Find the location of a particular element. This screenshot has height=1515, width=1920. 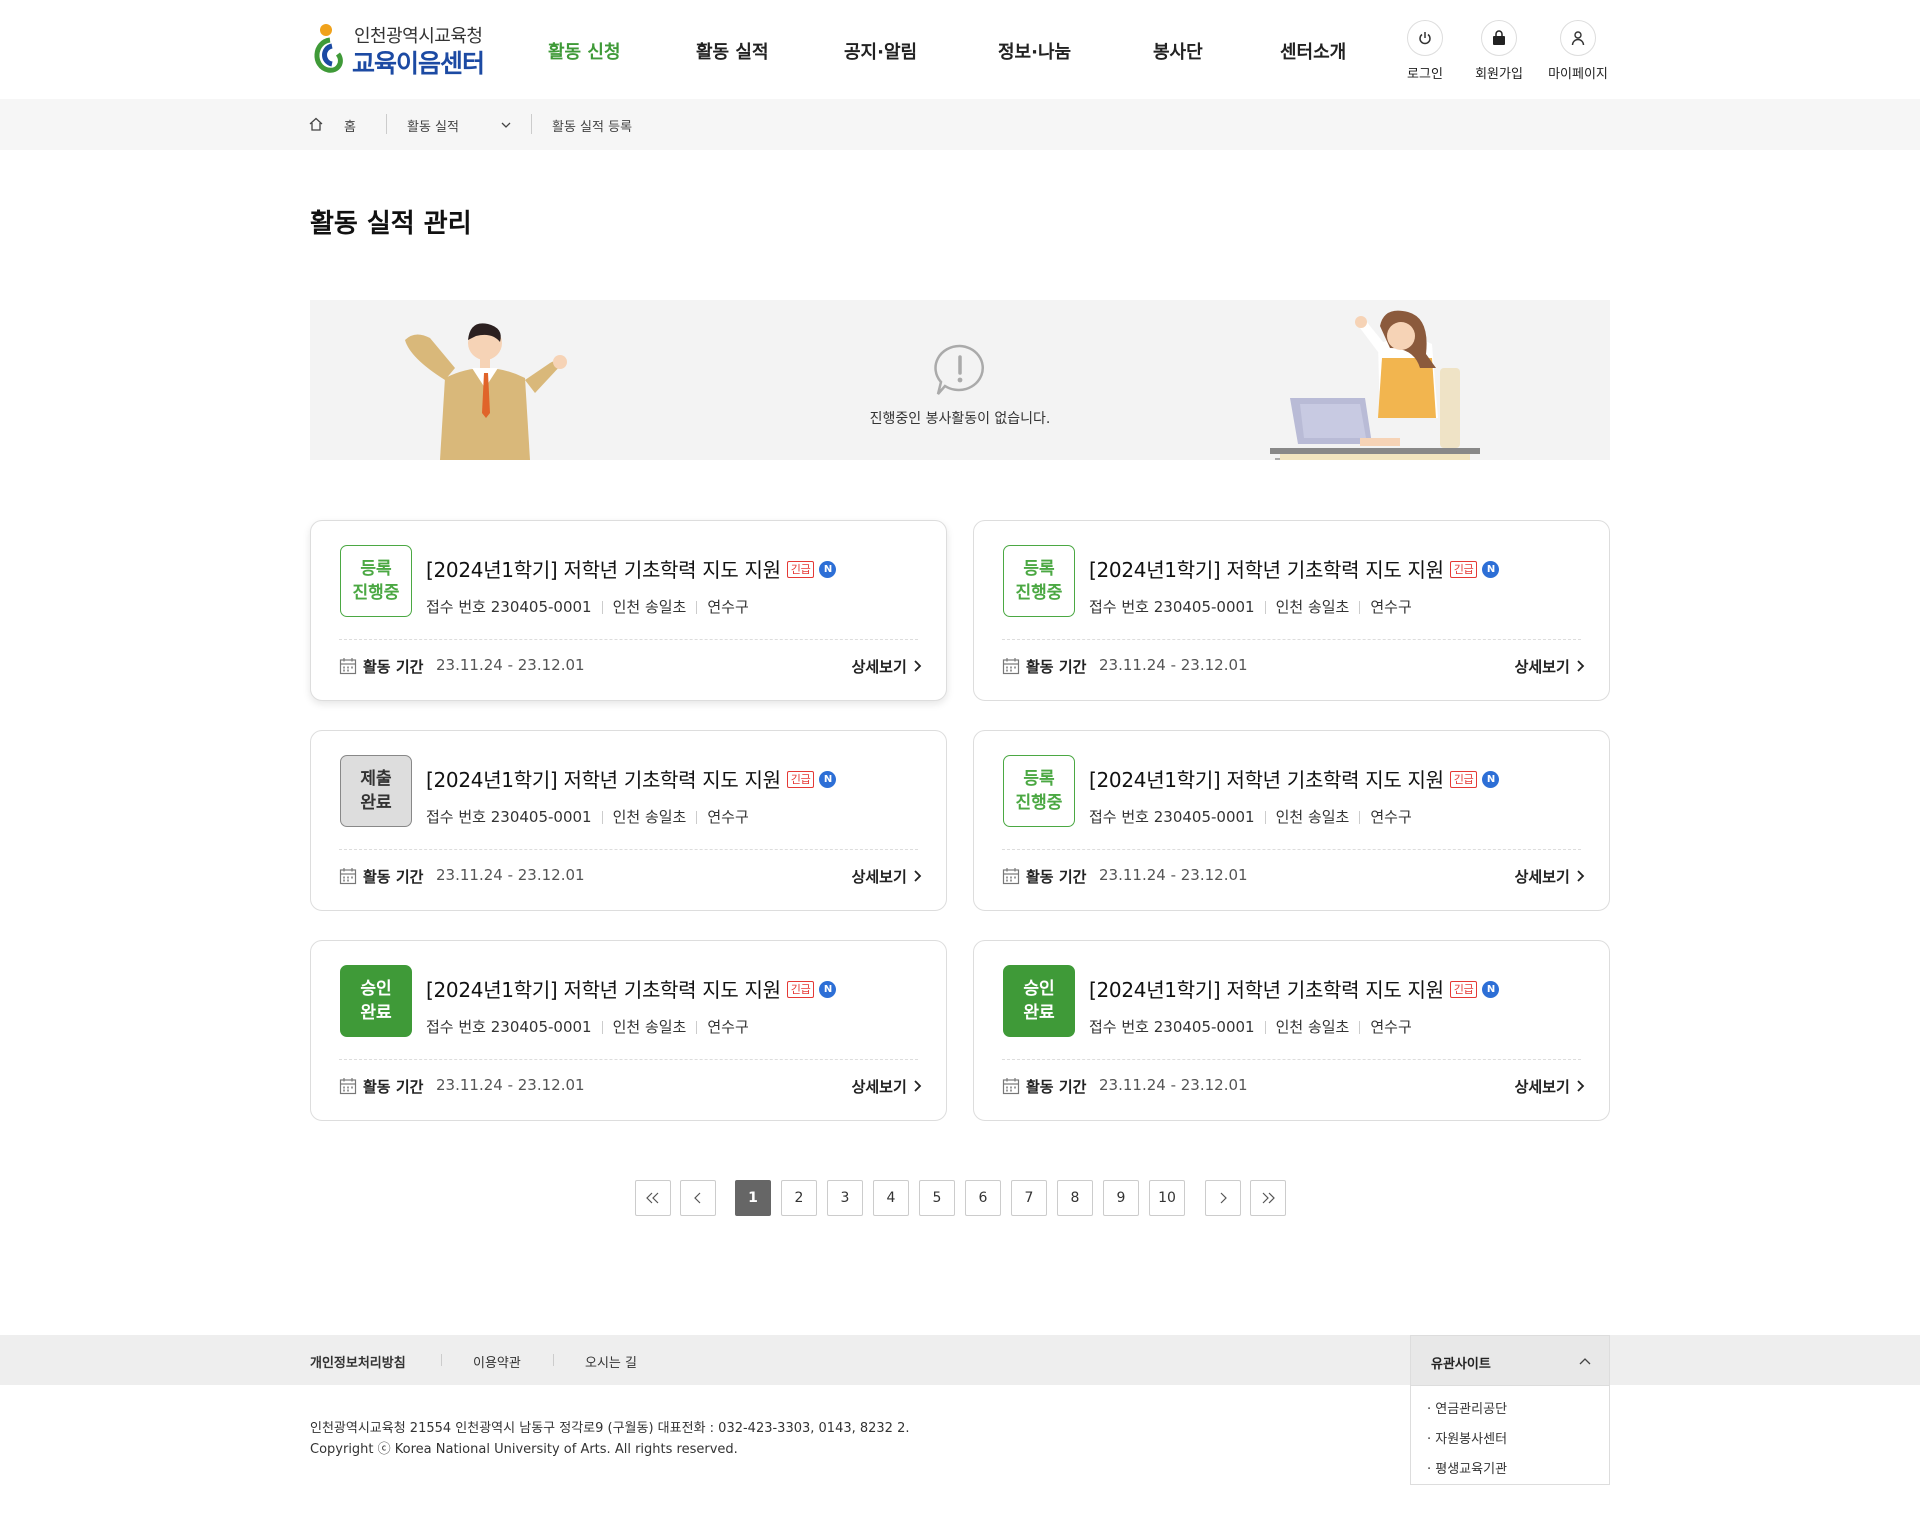

related-site-item: · 평생교육기관 is located at coordinates (1467, 1467).